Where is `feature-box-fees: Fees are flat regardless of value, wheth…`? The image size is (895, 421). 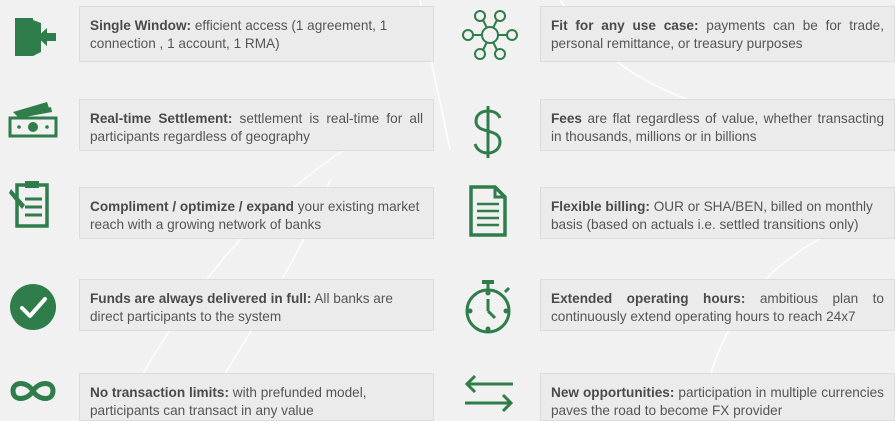
feature-box-fees: Fees are flat regardless of value, wheth… is located at coordinates (717, 125).